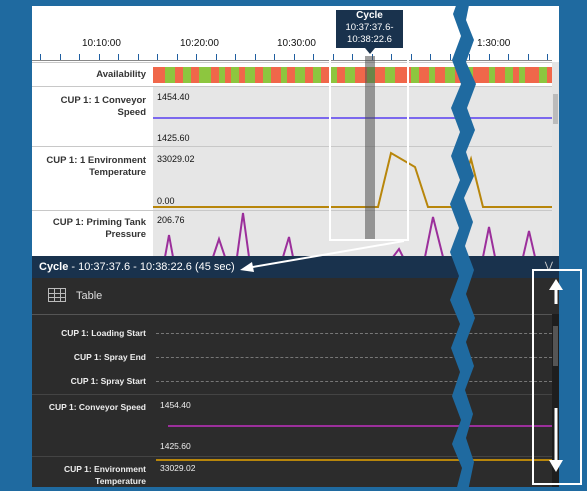  I want to click on scroll-highlight-box, so click(557, 377).